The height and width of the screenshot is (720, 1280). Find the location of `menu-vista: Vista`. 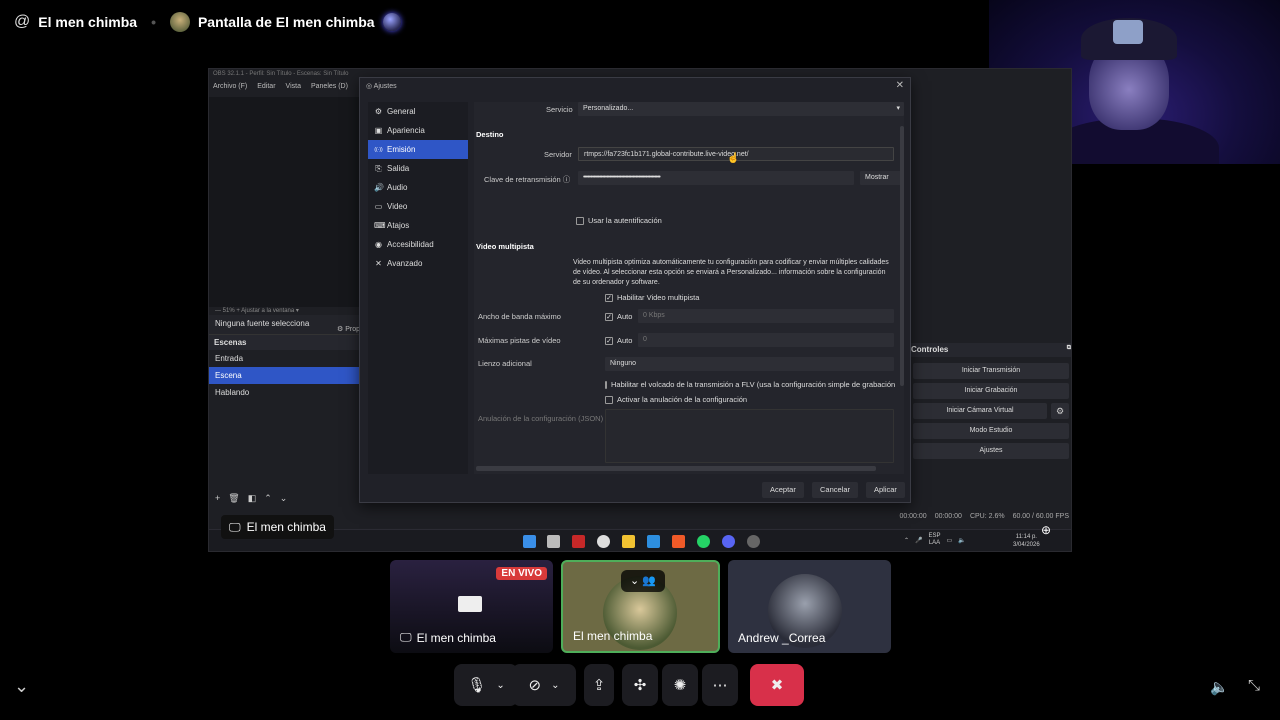

menu-vista: Vista is located at coordinates (293, 90).